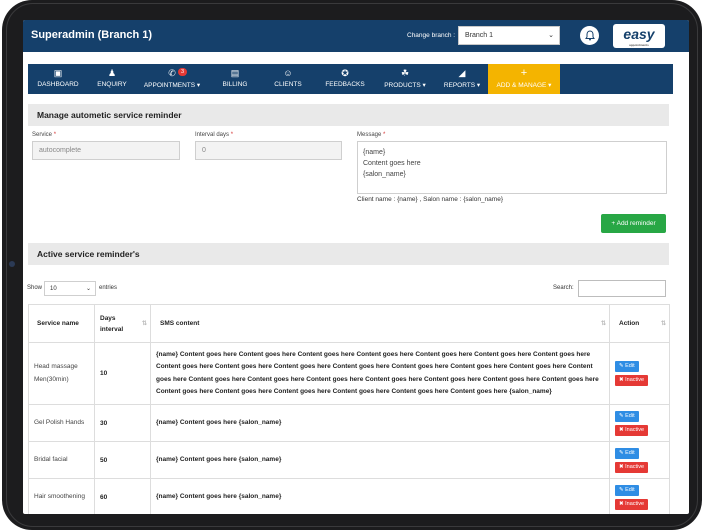 Image resolution: width=705 pixels, height=532 pixels. I want to click on appointments-badge: 3, so click(183, 72).